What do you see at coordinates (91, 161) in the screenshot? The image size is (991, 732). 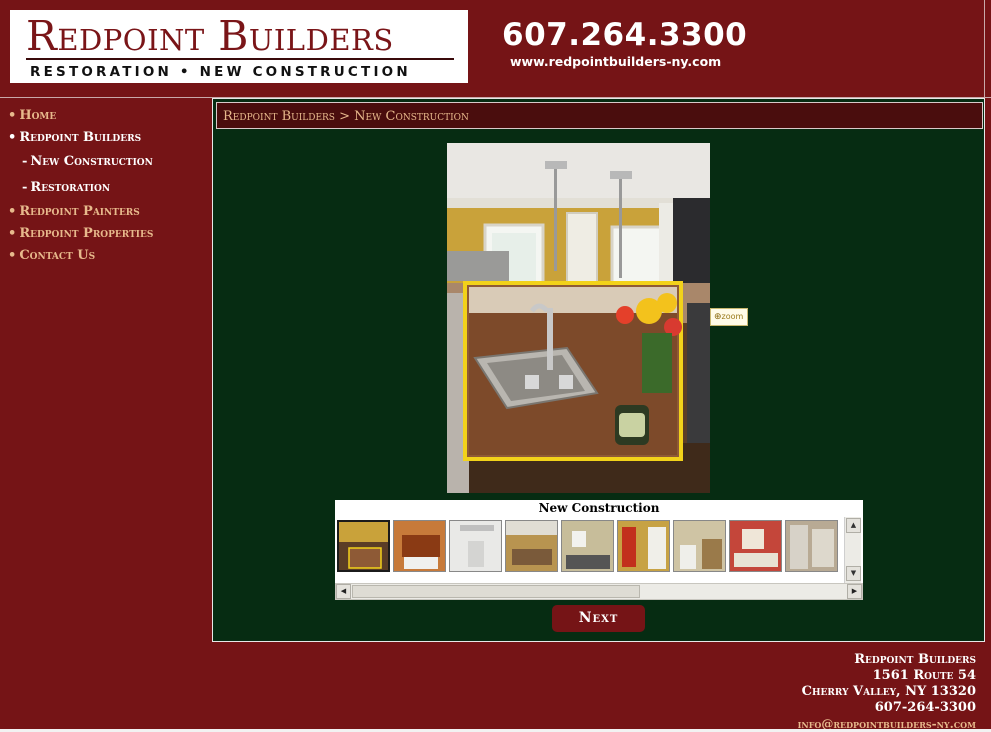 I see `nav-item-label: New Construction` at bounding box center [91, 161].